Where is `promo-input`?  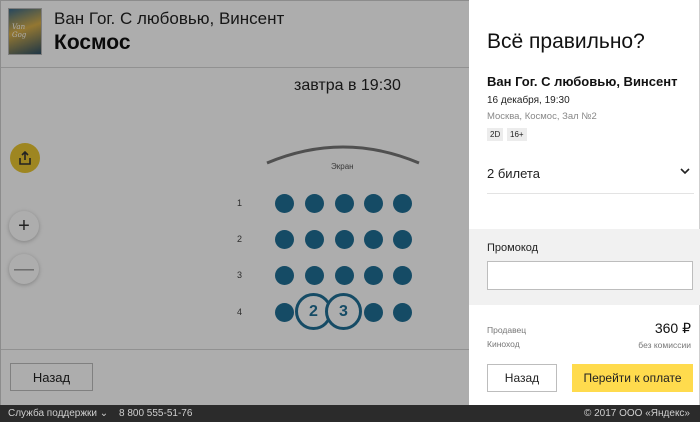 promo-input is located at coordinates (590, 275).